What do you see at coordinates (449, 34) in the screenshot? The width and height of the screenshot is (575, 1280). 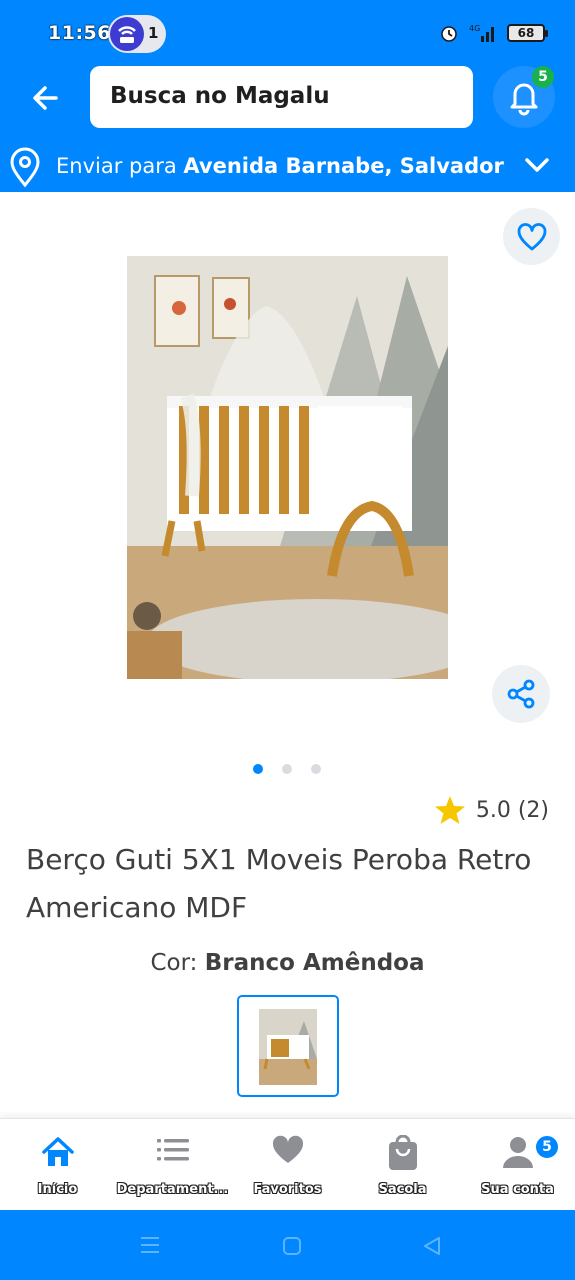 I see `alarm-icon` at bounding box center [449, 34].